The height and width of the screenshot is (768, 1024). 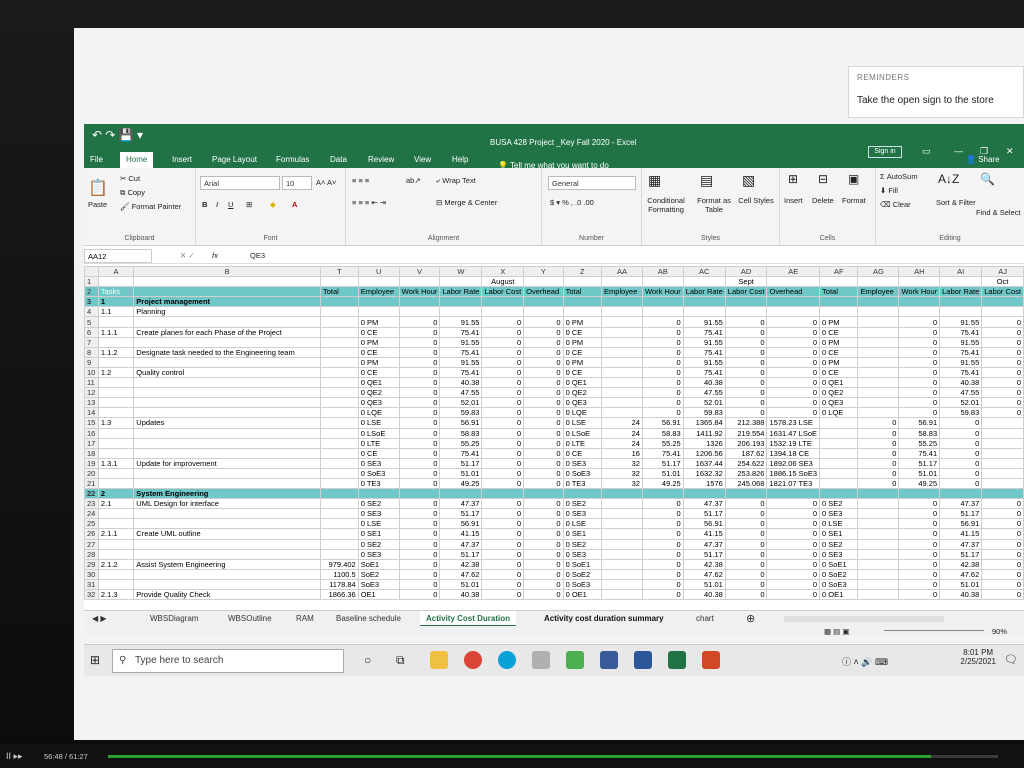 What do you see at coordinates (91, 322) in the screenshot?
I see `row-number: 5` at bounding box center [91, 322].